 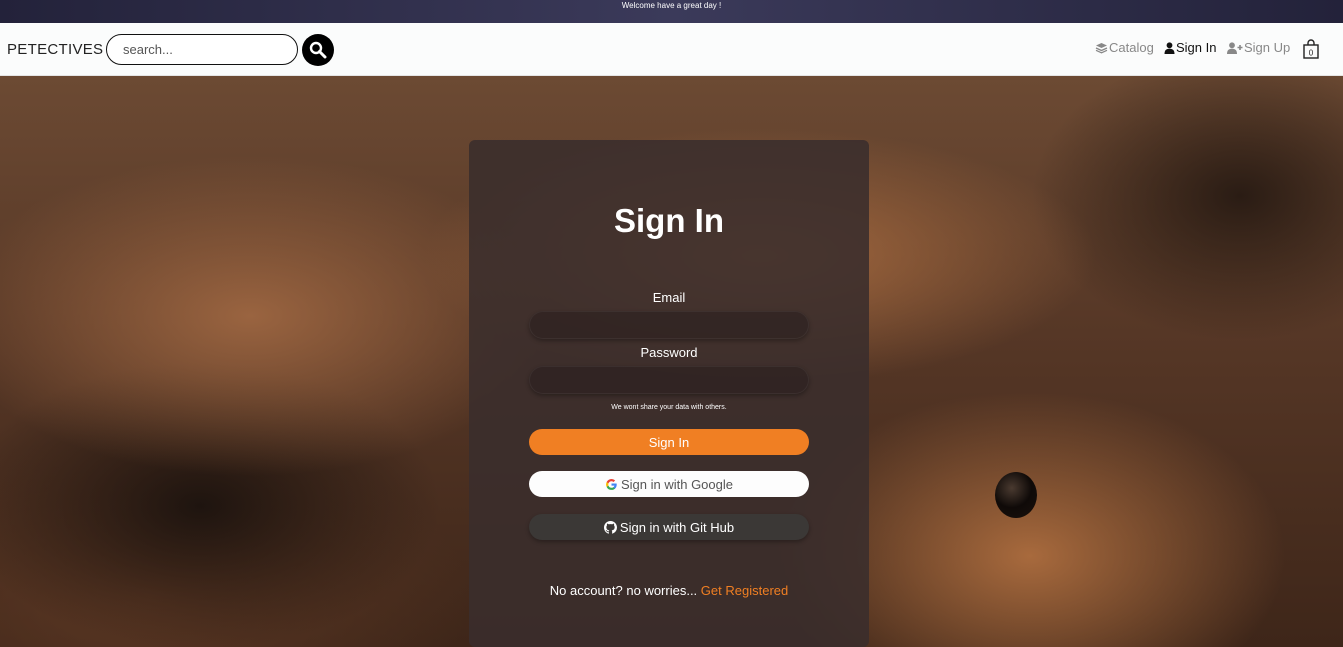 What do you see at coordinates (669, 380) in the screenshot?
I see `password-field` at bounding box center [669, 380].